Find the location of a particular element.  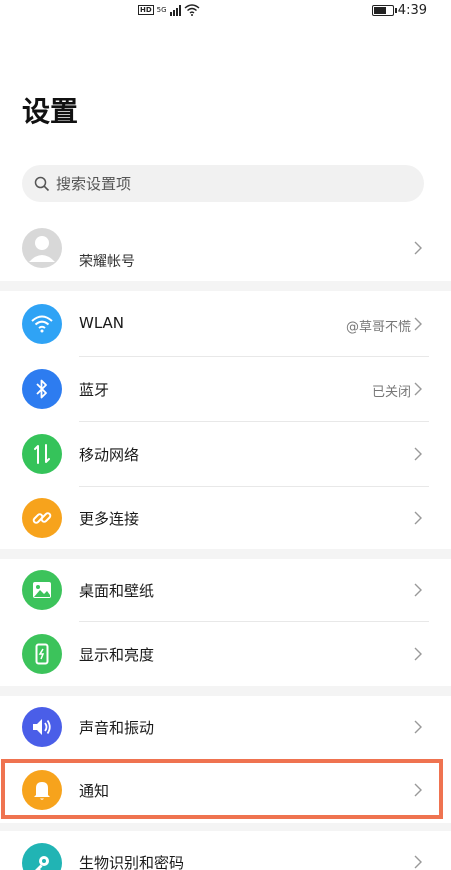

settings-item-label: 更多连接 is located at coordinates (109, 519).